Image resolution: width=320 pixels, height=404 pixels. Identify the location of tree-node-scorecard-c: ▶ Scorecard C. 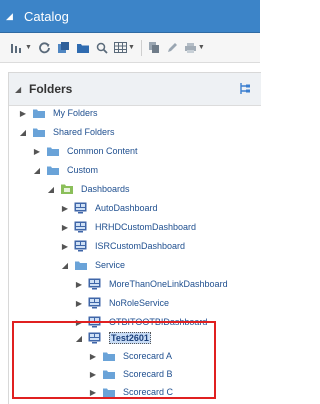
(130, 392).